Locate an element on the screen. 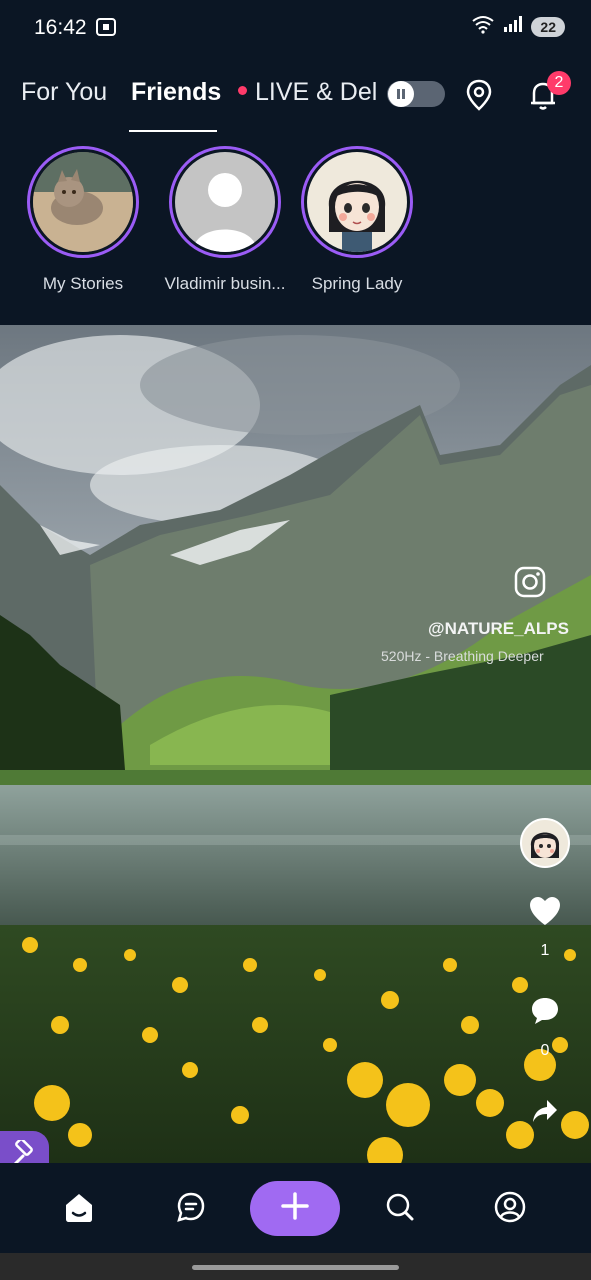  messages-icon is located at coordinates (191, 1209).